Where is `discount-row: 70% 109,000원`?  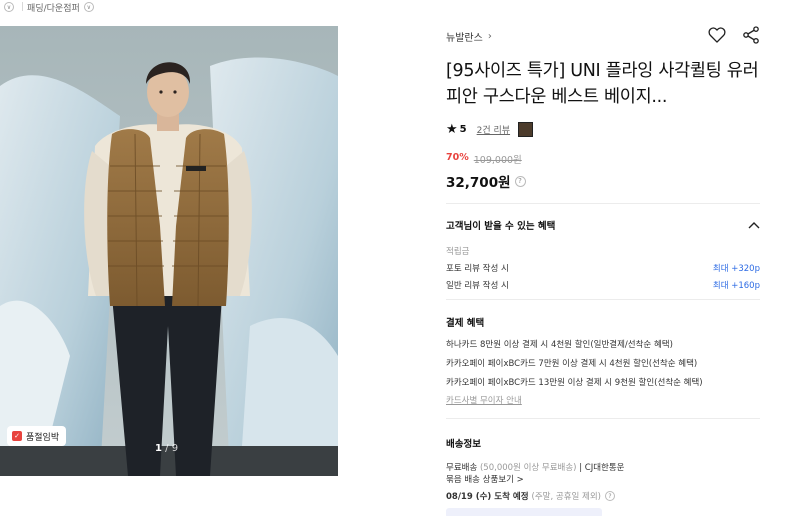
discount-row: 70% 109,000원 is located at coordinates (484, 159).